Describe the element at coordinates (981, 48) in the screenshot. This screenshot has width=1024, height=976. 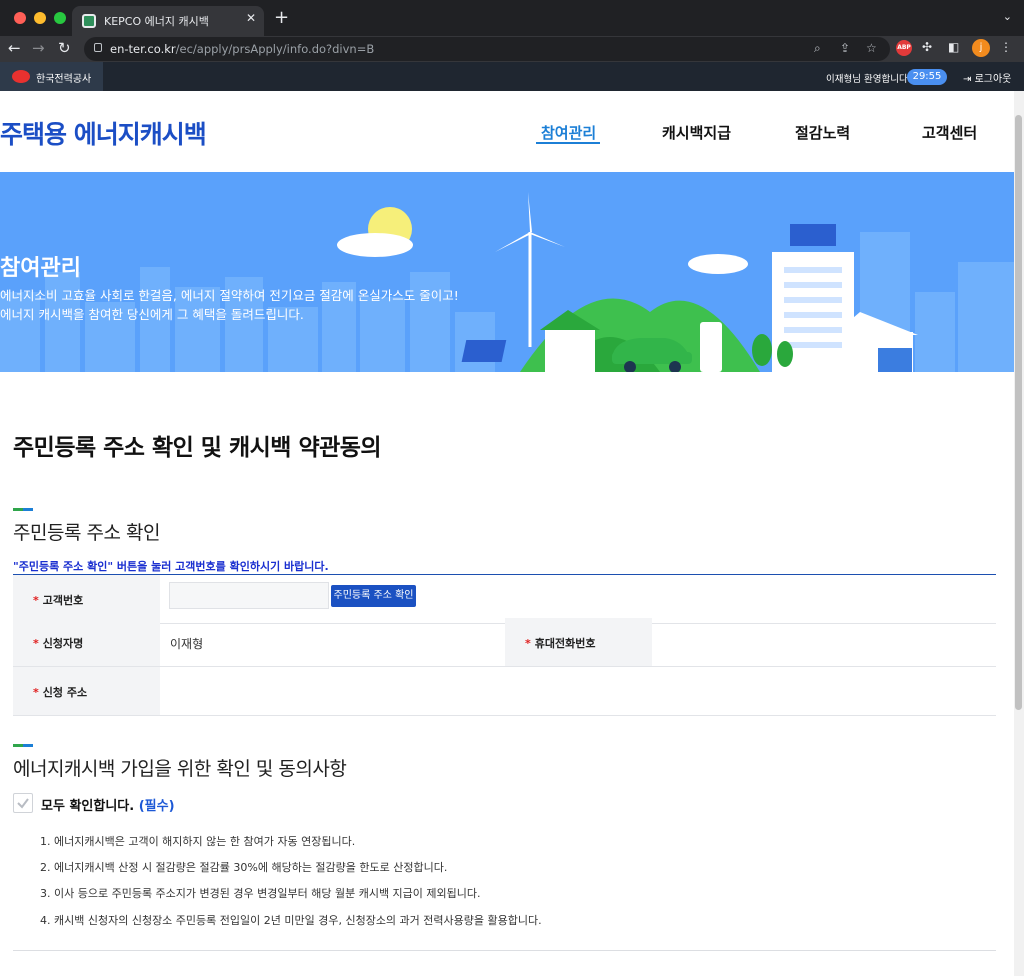
I see `profile-avatar: j` at that location.